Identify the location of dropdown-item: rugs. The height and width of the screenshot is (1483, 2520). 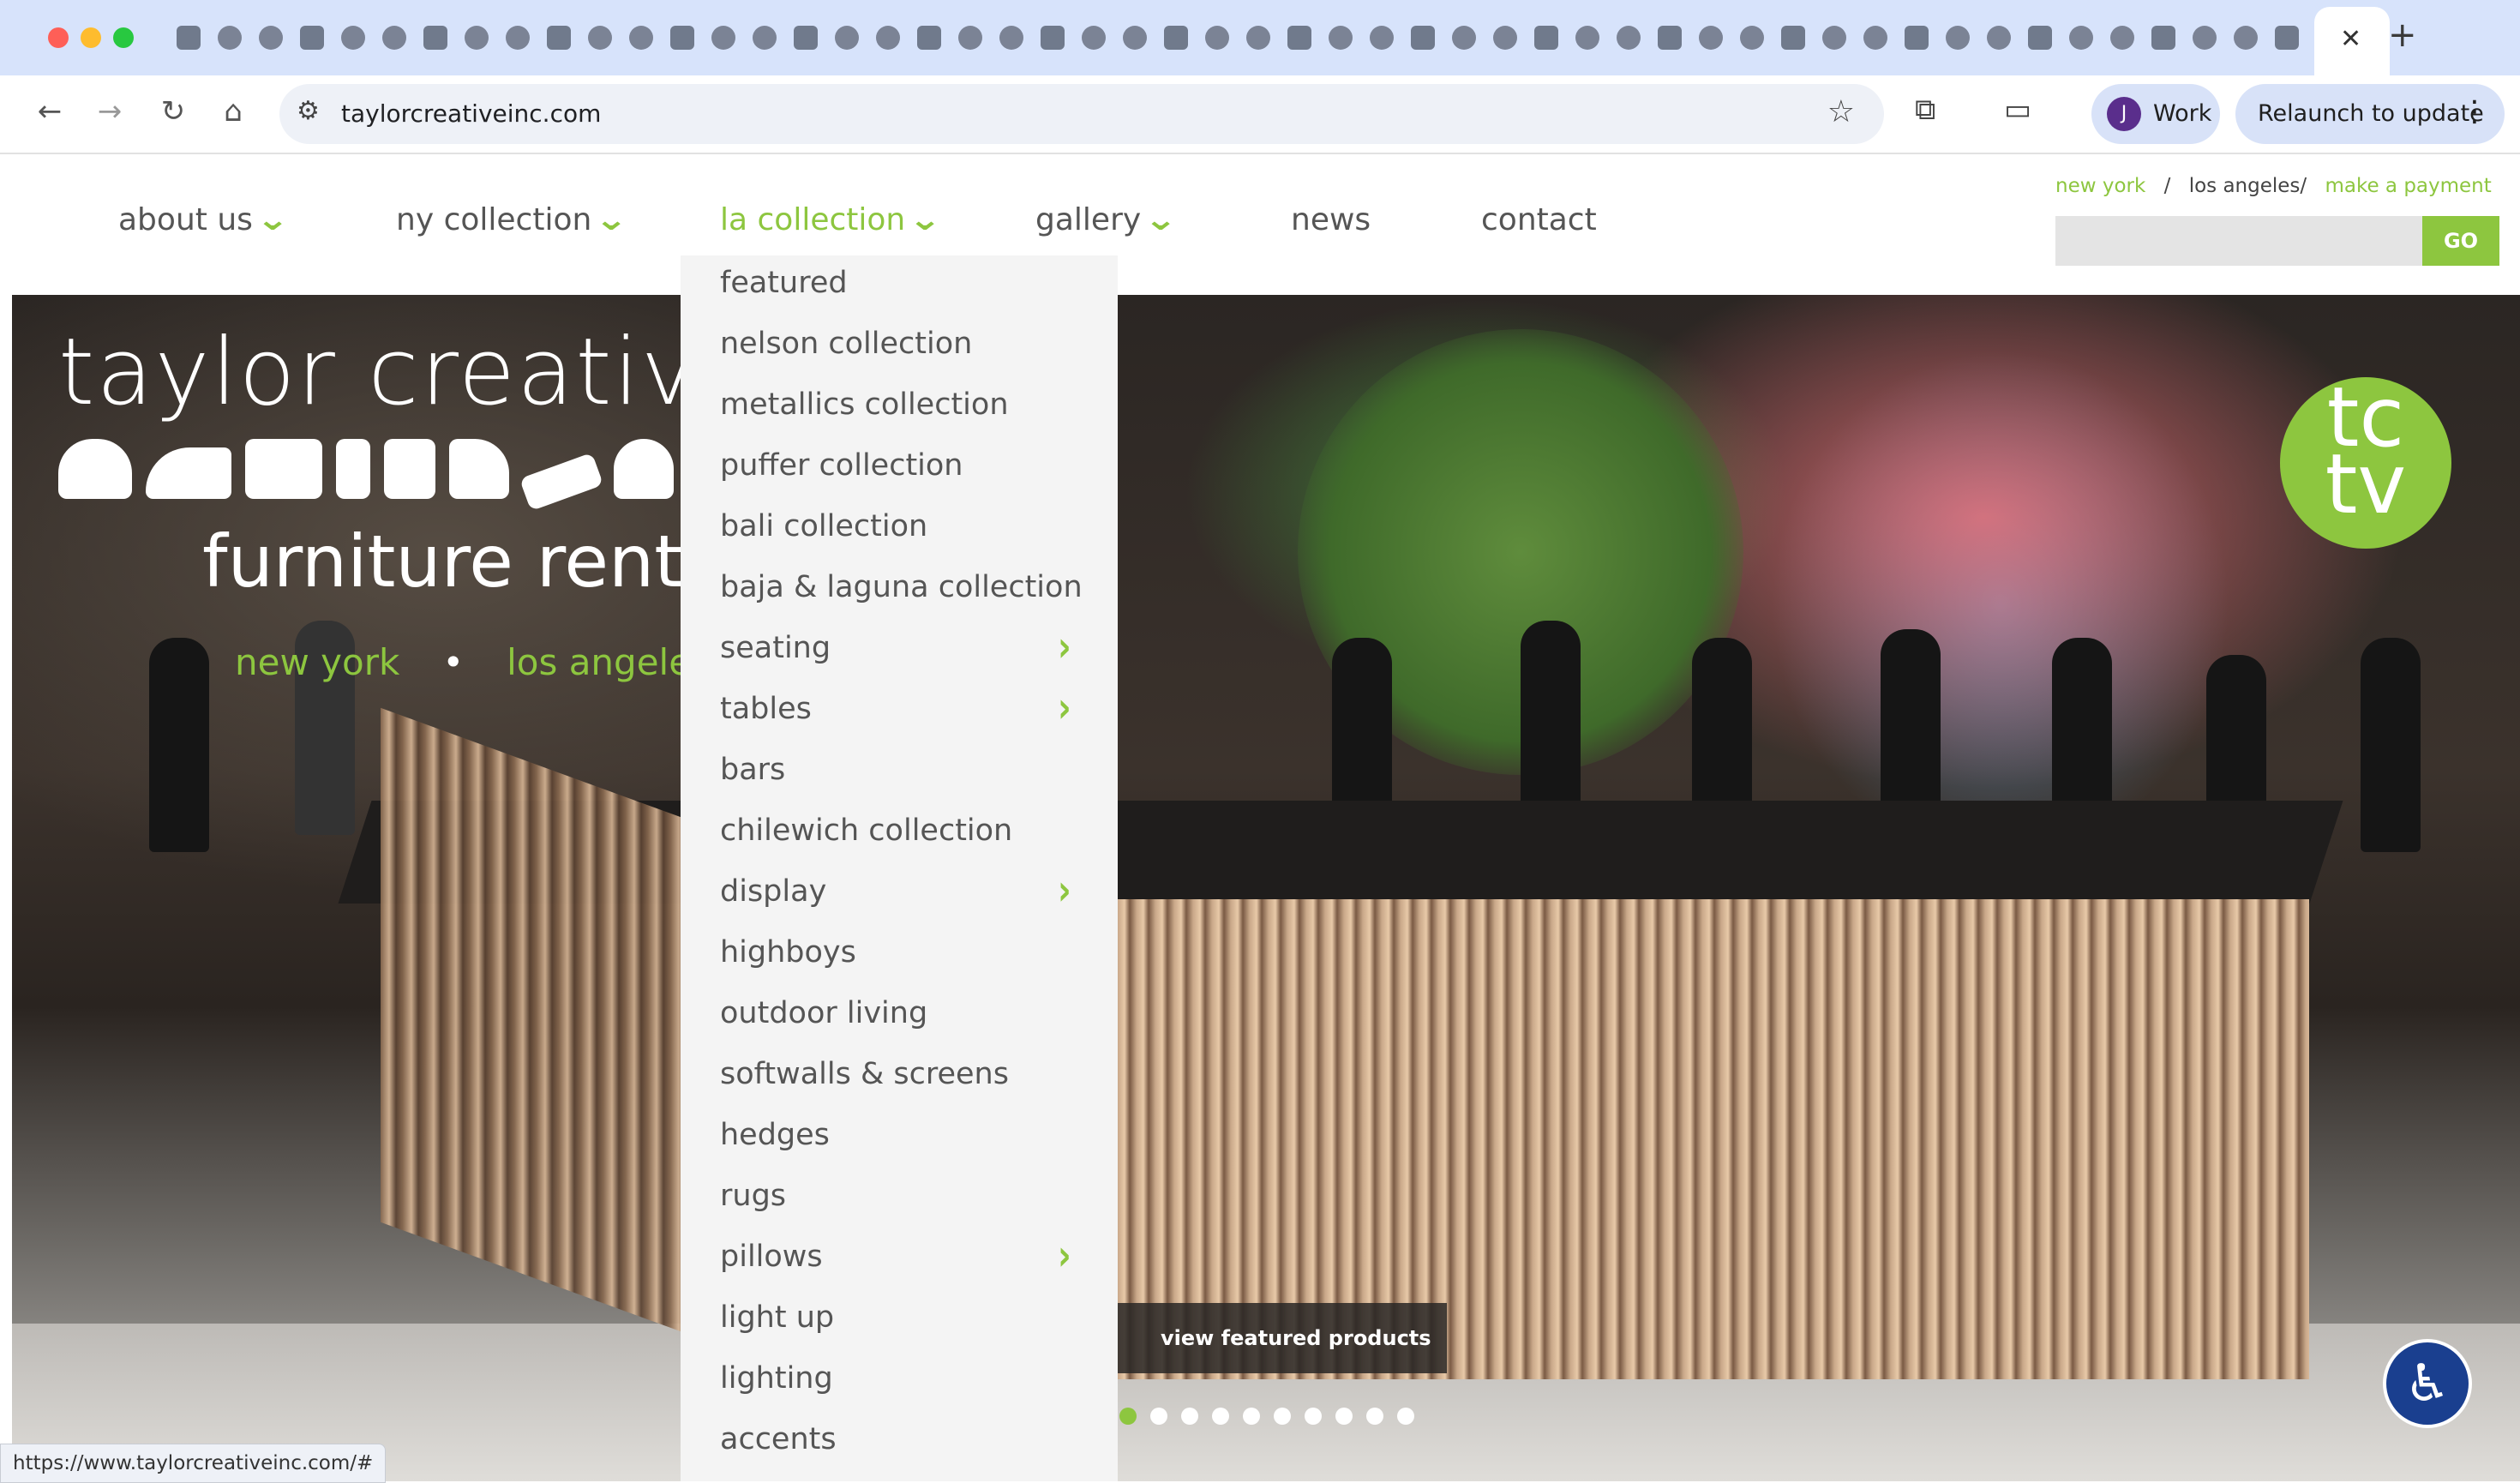
(753, 1196).